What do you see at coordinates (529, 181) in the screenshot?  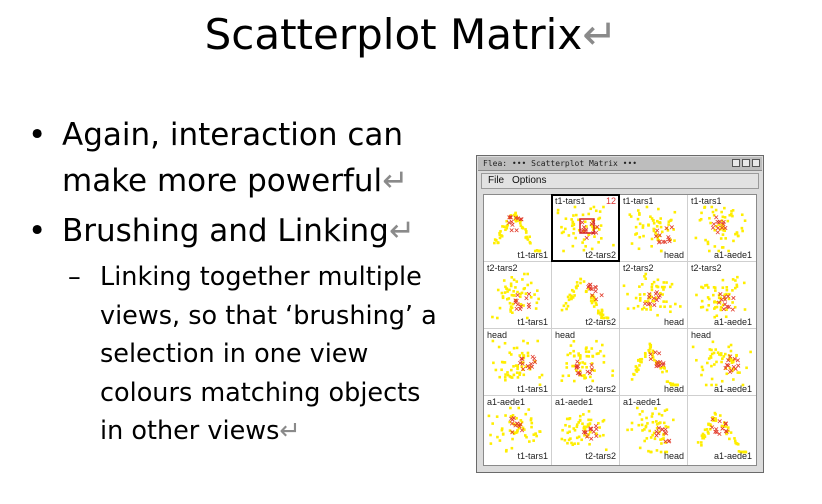 I see `menu-options: Options` at bounding box center [529, 181].